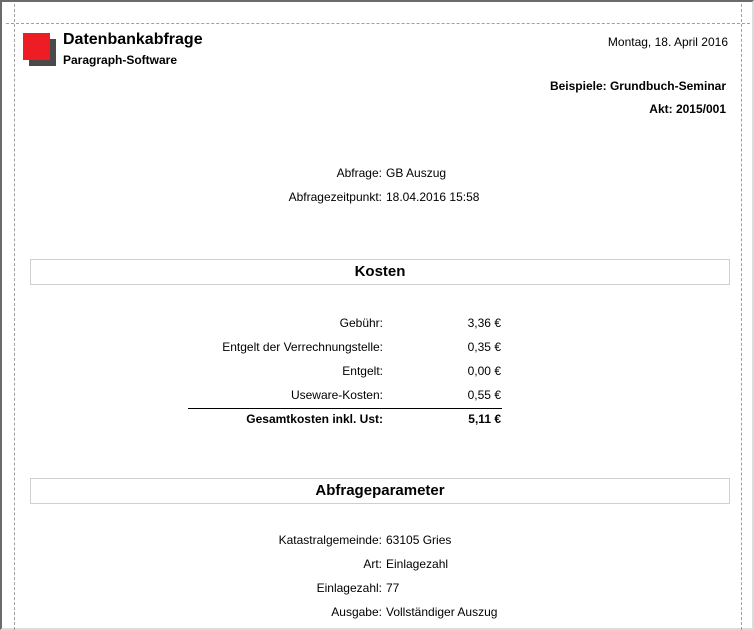 This screenshot has width=754, height=630. I want to click on cost-amount: 0,00 €, so click(484, 371).